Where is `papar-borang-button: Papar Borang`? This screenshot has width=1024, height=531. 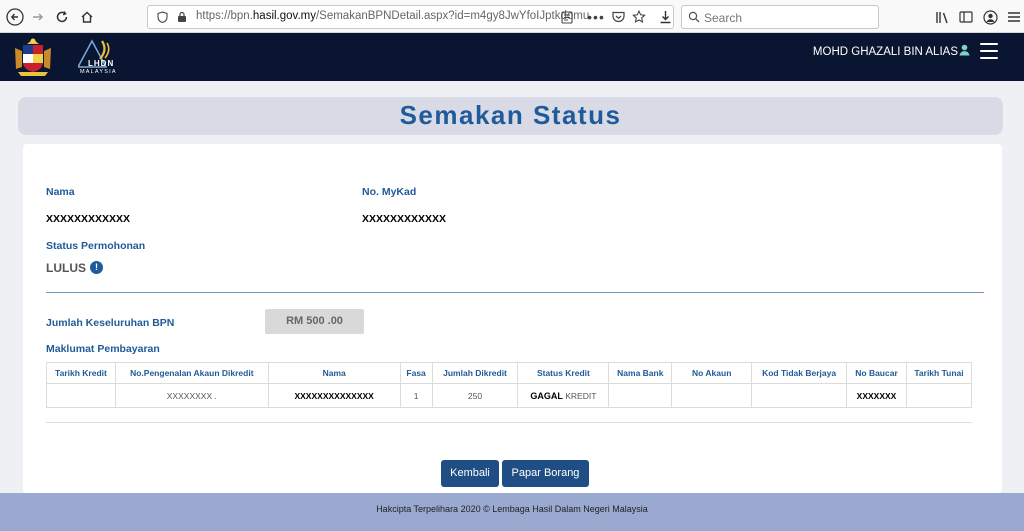
papar-borang-button: Papar Borang is located at coordinates (545, 473).